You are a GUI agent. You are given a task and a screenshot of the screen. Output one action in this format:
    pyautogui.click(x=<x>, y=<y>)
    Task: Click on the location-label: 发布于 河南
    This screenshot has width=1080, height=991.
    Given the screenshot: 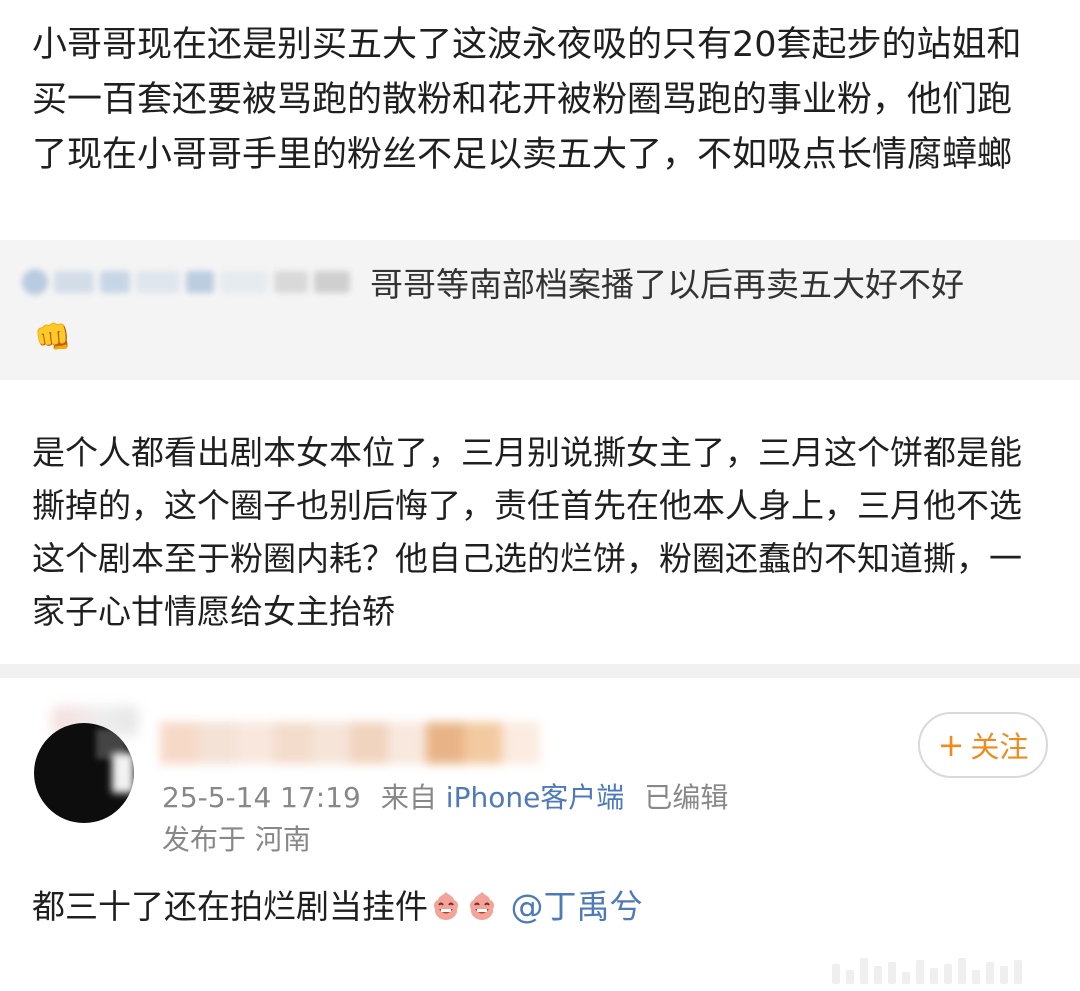 What is the action you would take?
    pyautogui.click(x=236, y=839)
    